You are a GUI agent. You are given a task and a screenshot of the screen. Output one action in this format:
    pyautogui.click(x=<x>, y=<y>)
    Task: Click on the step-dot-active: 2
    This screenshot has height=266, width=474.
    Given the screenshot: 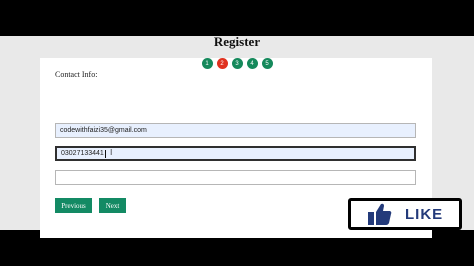 What is the action you would take?
    pyautogui.click(x=222, y=63)
    